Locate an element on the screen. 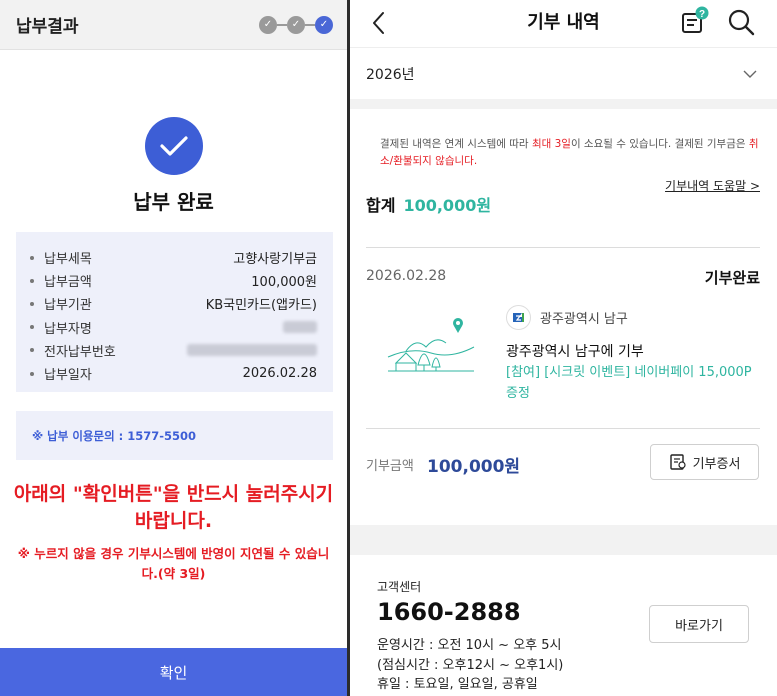 The height and width of the screenshot is (696, 777). total-summary: 합계 100,000원 is located at coordinates (428, 204).